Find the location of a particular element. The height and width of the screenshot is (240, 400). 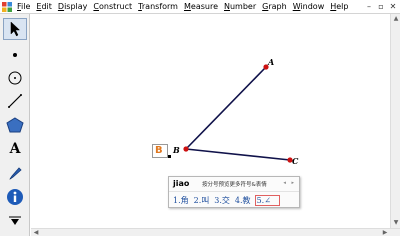

composition-text: B is located at coordinates (159, 150).